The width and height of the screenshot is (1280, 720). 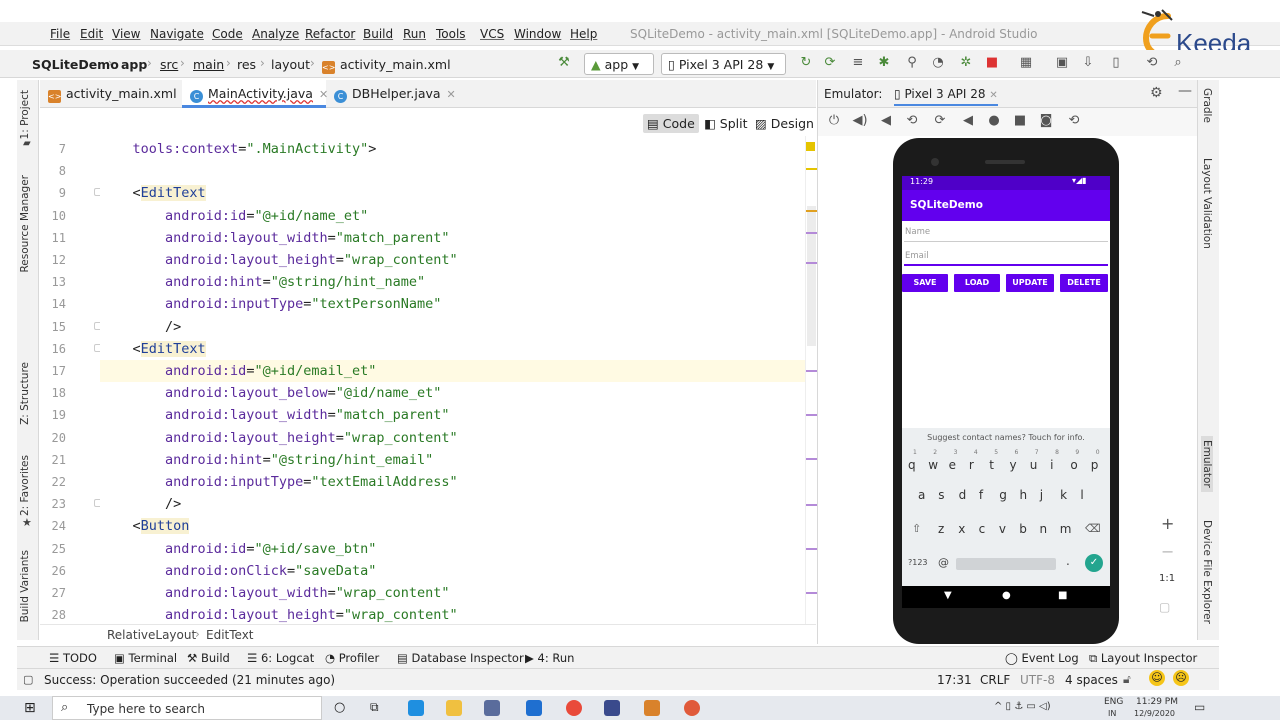 What do you see at coordinates (1003, 495) in the screenshot?
I see `keyboard-key: g` at bounding box center [1003, 495].